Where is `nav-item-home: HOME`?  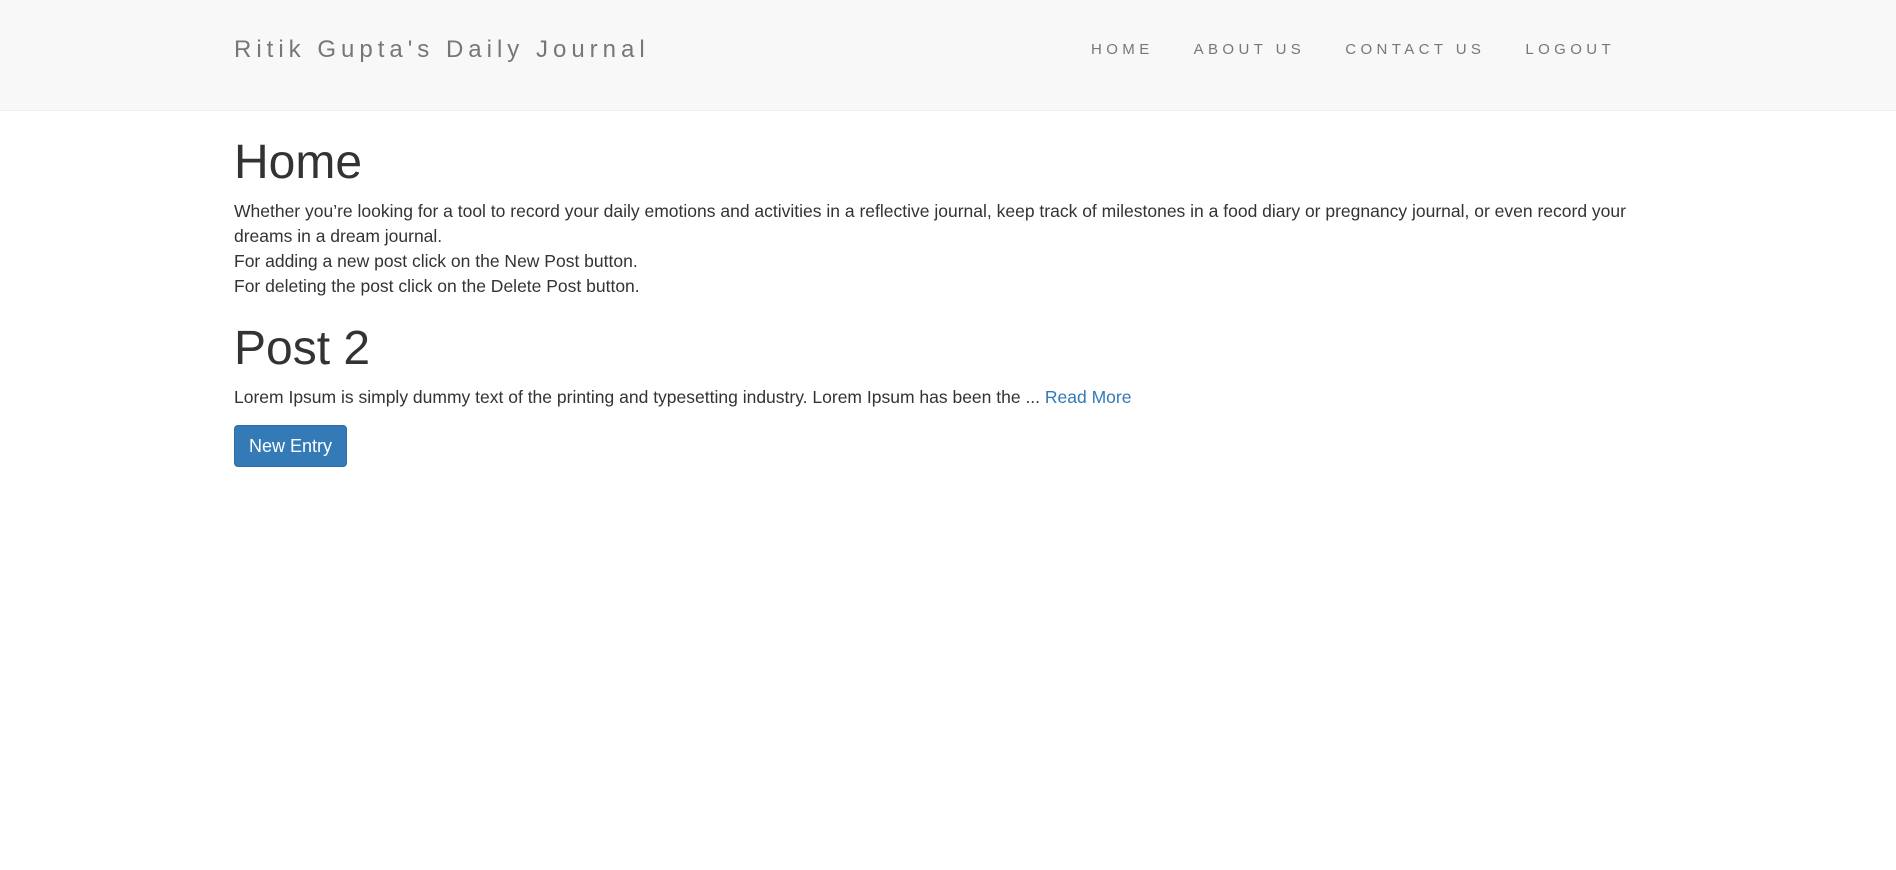 nav-item-home: HOME is located at coordinates (1122, 50).